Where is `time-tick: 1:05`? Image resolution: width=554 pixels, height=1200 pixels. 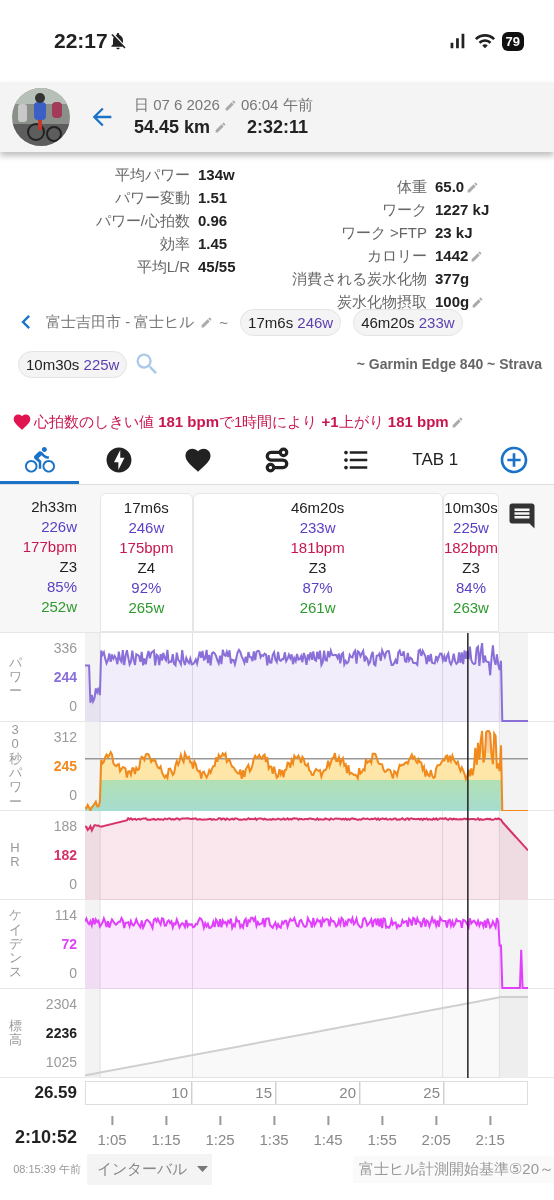
time-tick: 1:05 is located at coordinates (112, 1132).